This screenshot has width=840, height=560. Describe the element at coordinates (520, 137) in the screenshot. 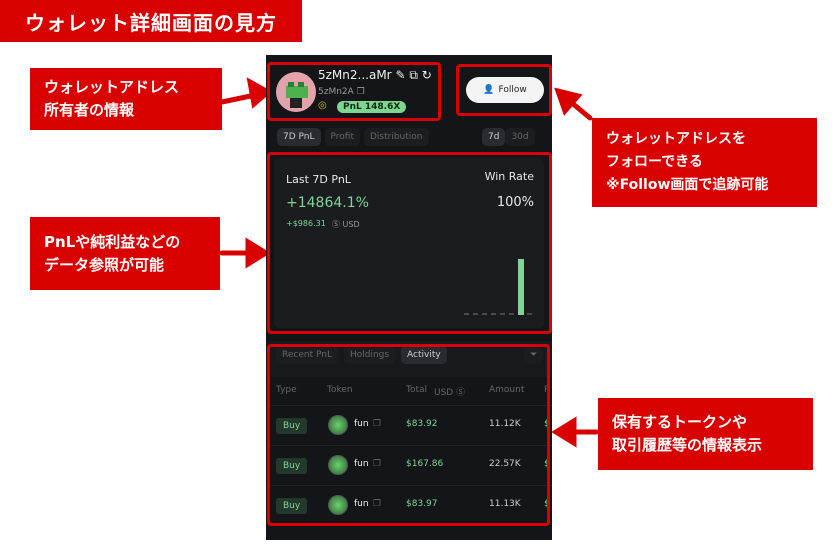

I see `range-30d: 30d` at that location.